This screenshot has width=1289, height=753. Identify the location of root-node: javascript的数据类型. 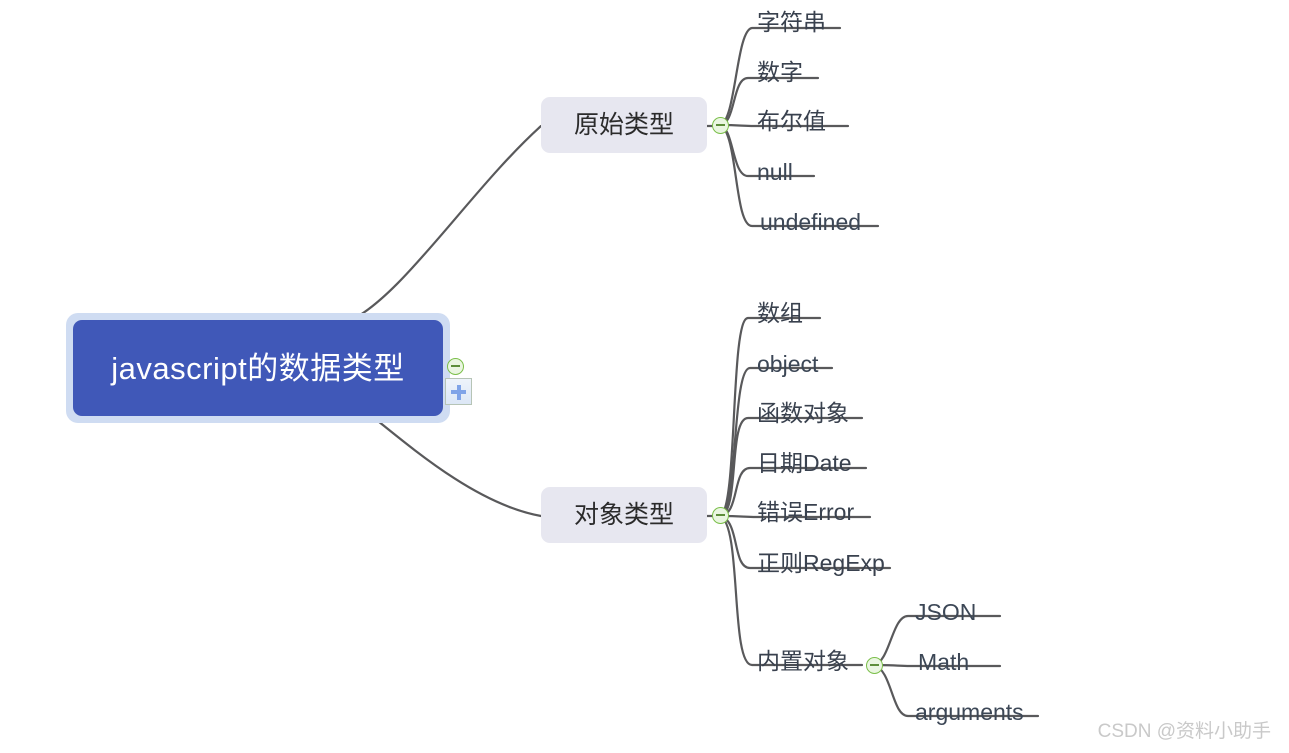
(258, 368).